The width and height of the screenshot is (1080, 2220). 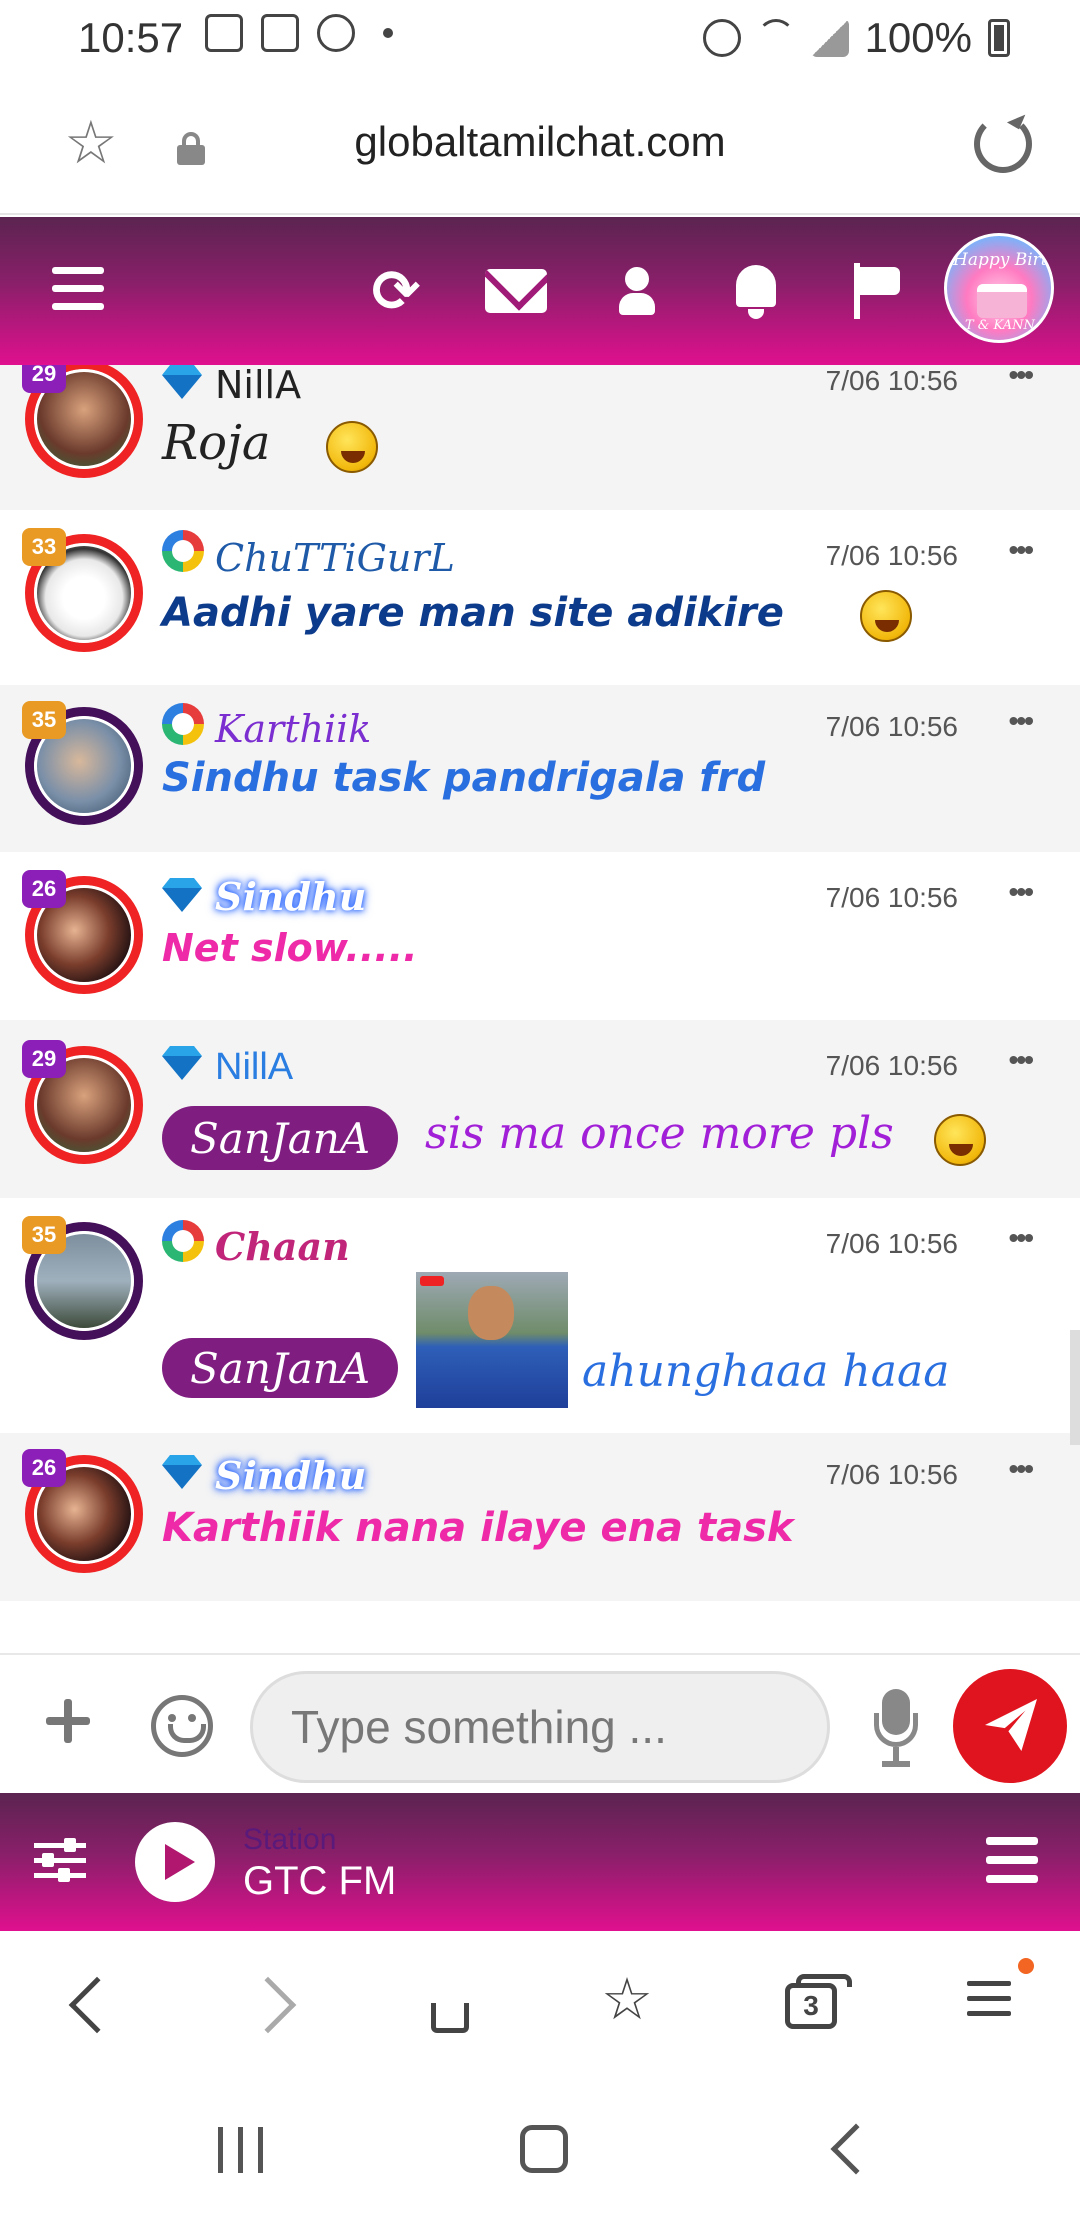 What do you see at coordinates (44, 547) in the screenshot?
I see `rank-badge: 33` at bounding box center [44, 547].